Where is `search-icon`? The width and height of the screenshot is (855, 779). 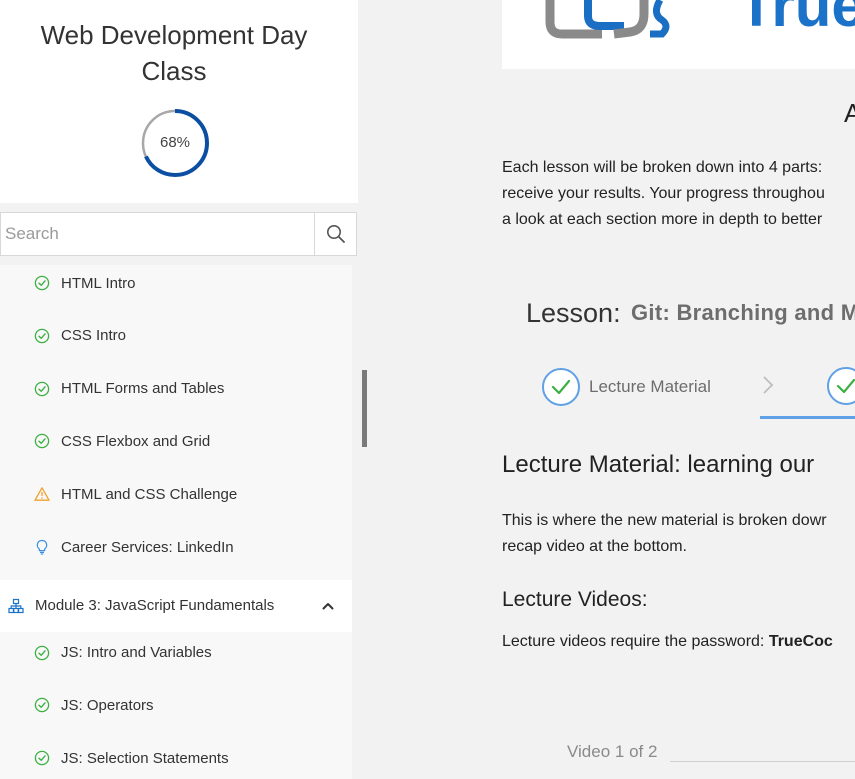
search-icon is located at coordinates (336, 234).